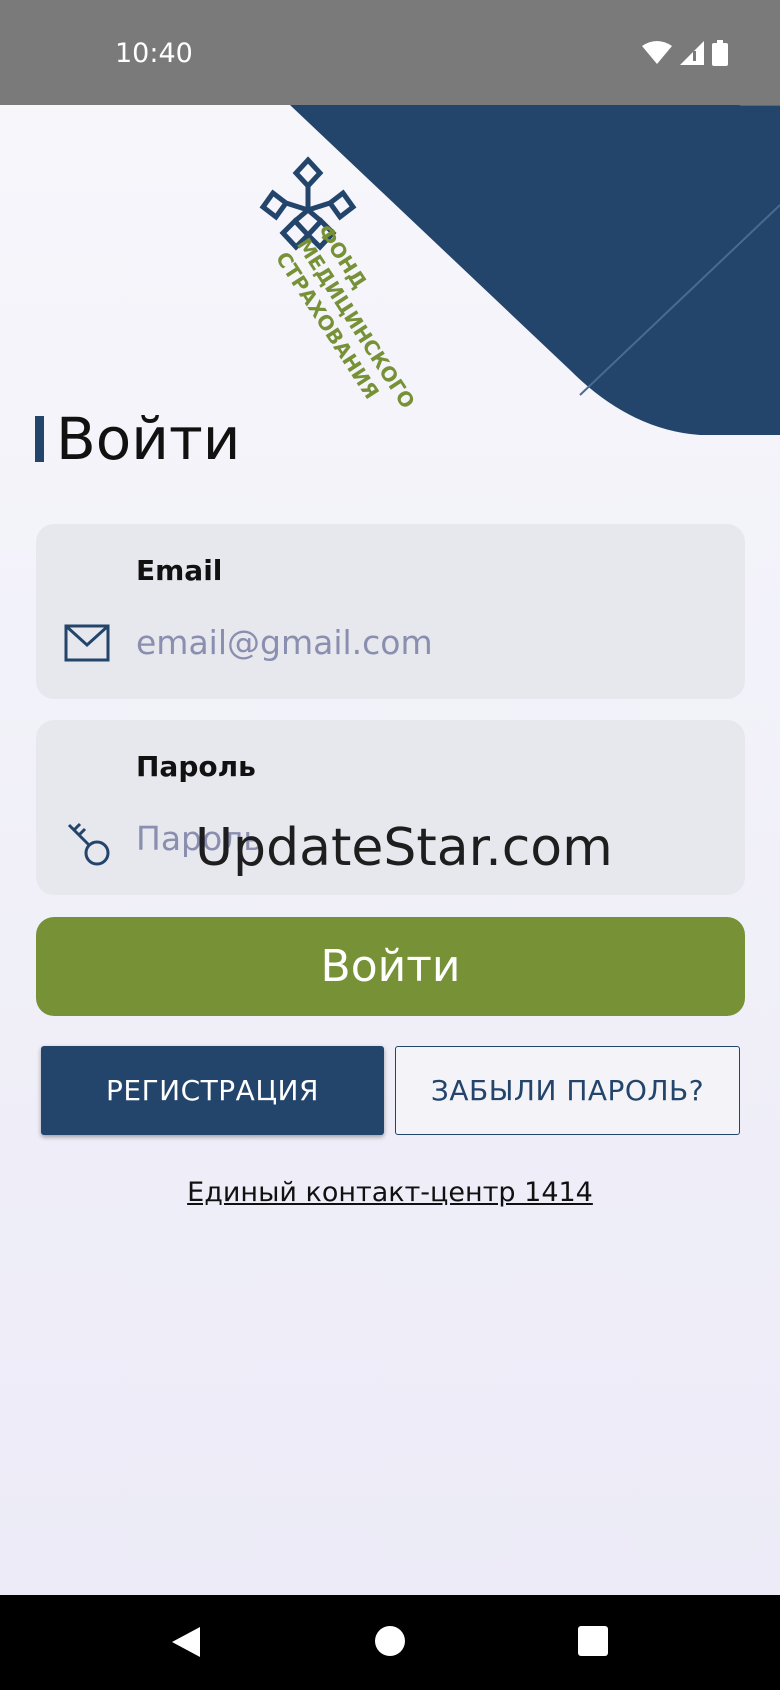 The image size is (780, 1690). What do you see at coordinates (88, 844) in the screenshot?
I see `key-icon` at bounding box center [88, 844].